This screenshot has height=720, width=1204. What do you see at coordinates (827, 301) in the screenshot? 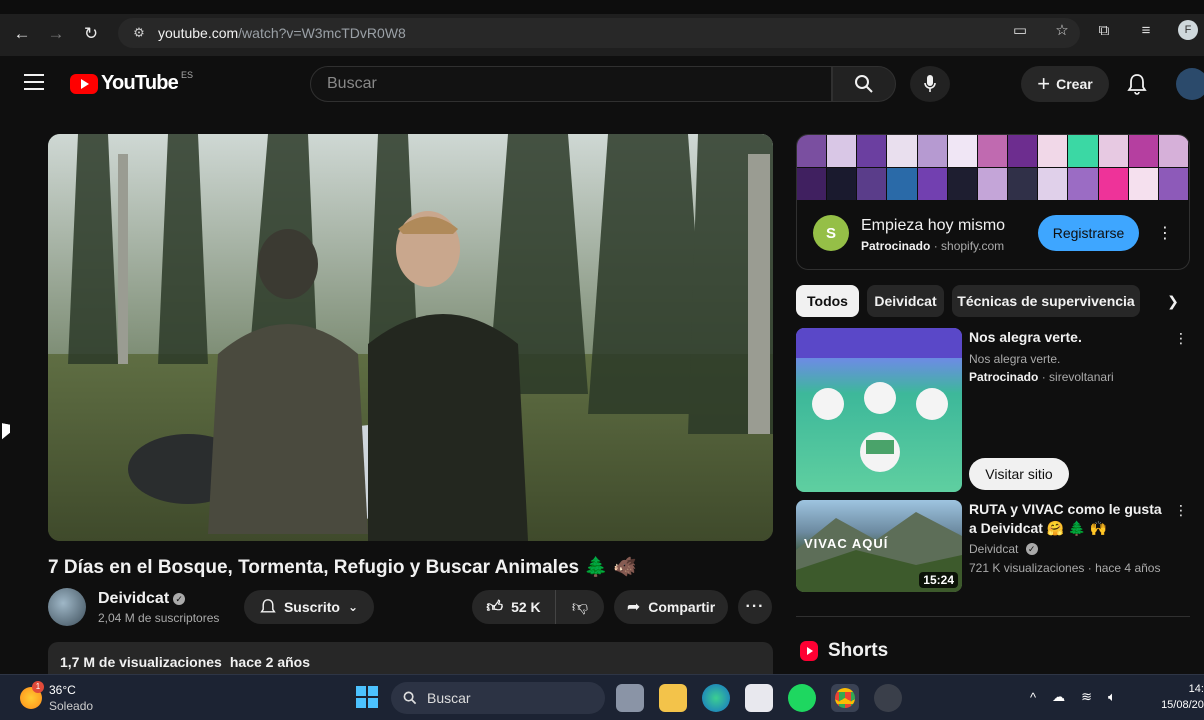
I see `chip-todos: Todos` at bounding box center [827, 301].